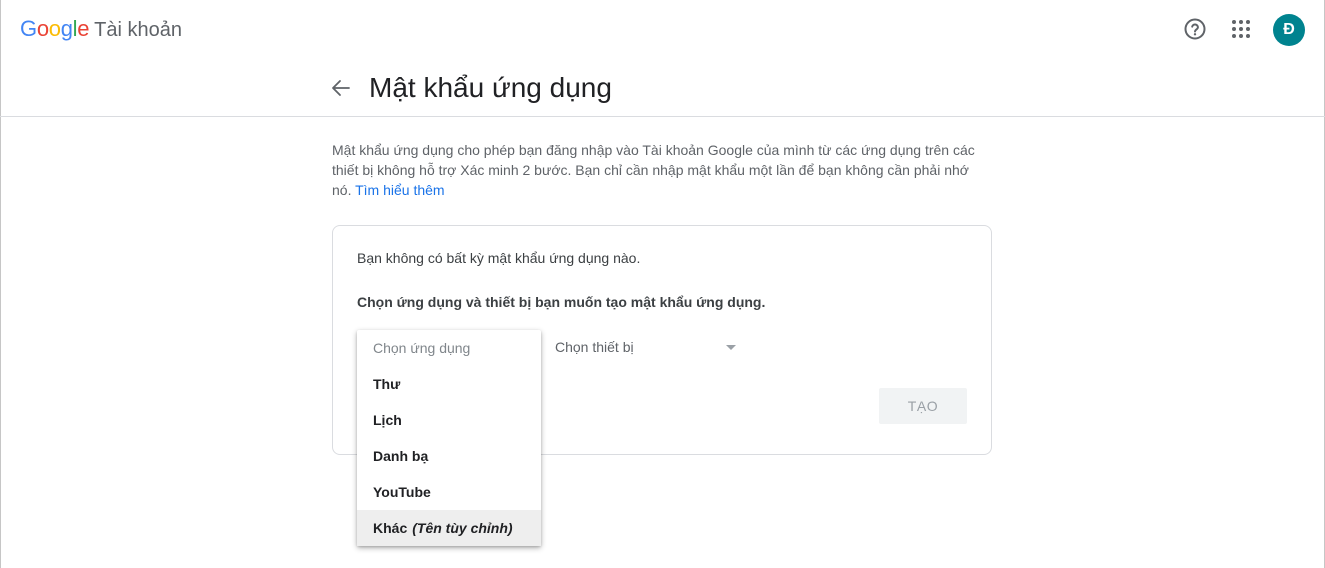 This screenshot has height=568, width=1325. I want to click on menu-item-other-hint: (Tên tùy chỉnh), so click(462, 528).